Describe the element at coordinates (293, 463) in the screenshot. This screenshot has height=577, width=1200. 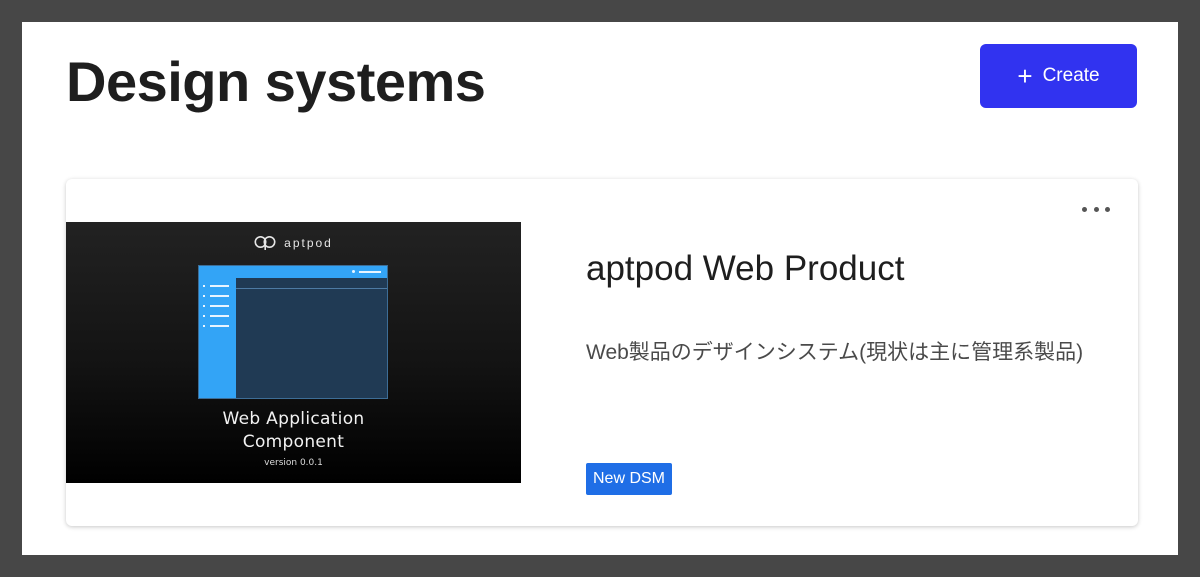
I see `thumbnail-version: version 0.0.1` at that location.